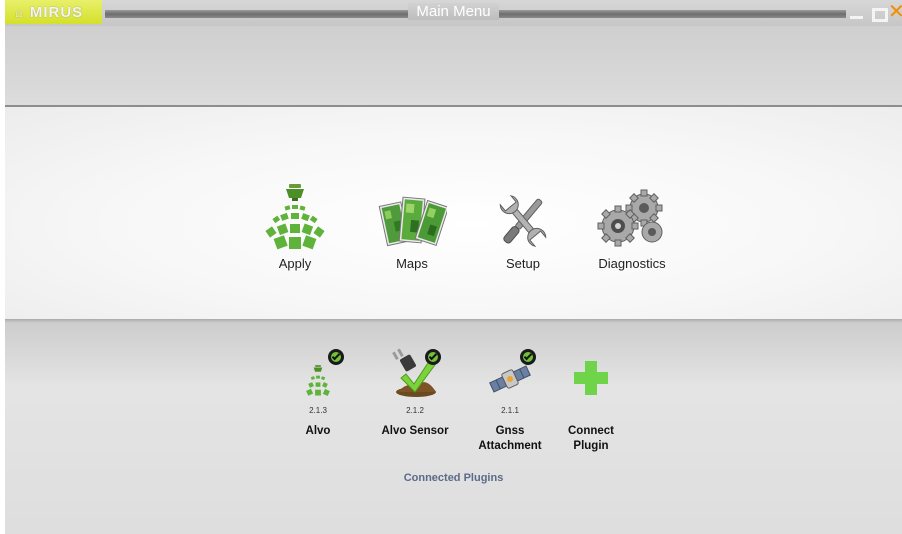 This screenshot has height=534, width=902. What do you see at coordinates (412, 263) in the screenshot?
I see `menu-maps-label: Maps` at bounding box center [412, 263].